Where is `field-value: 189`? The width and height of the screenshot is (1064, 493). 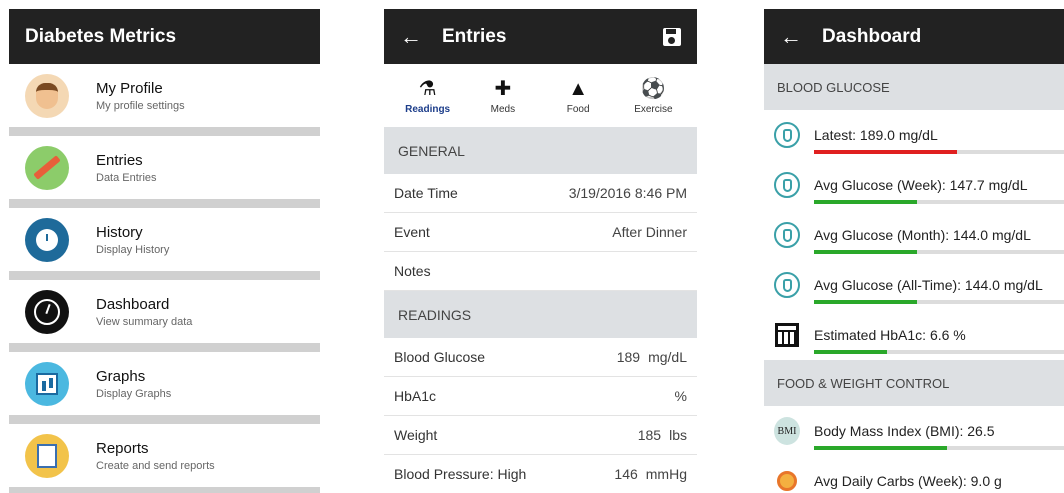
field-value: 189 is located at coordinates (628, 357).